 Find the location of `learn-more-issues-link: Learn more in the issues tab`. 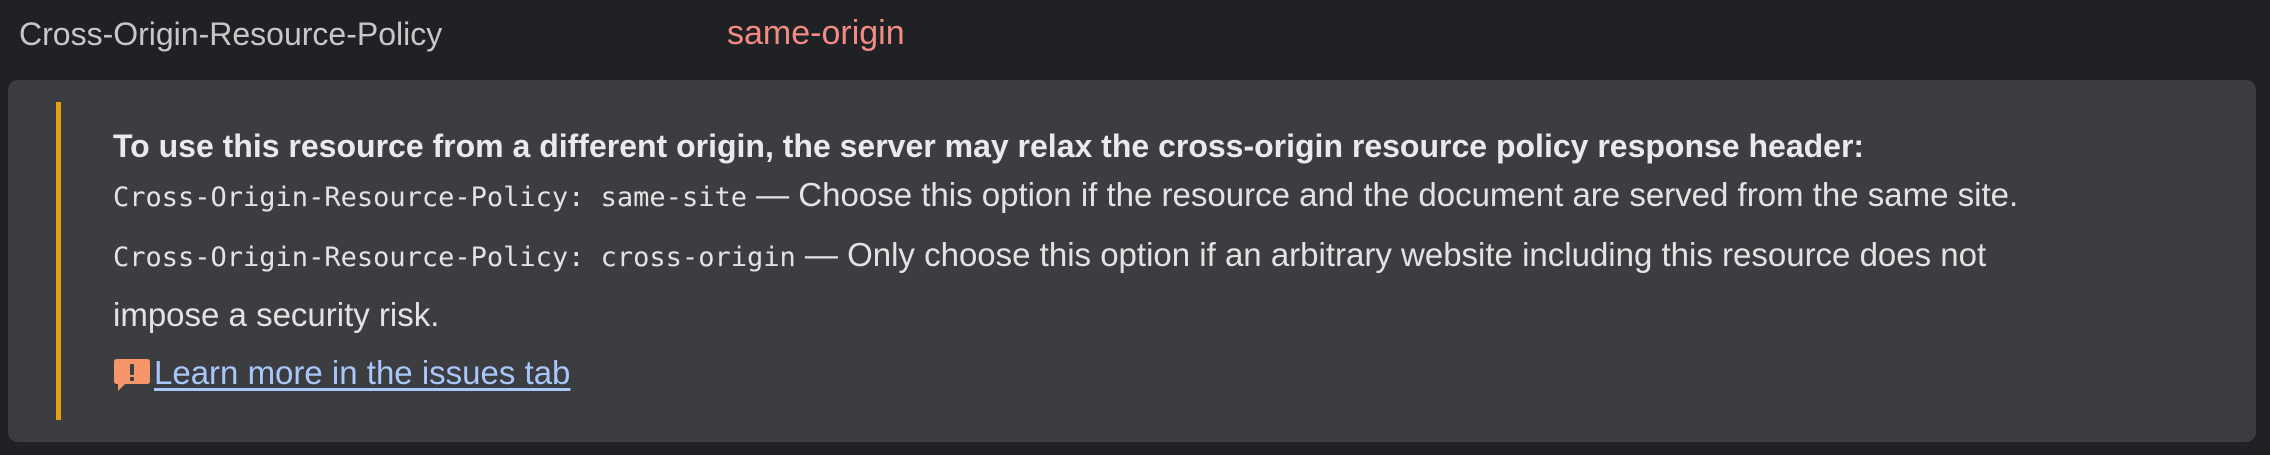

learn-more-issues-link: Learn more in the issues tab is located at coordinates (362, 373).